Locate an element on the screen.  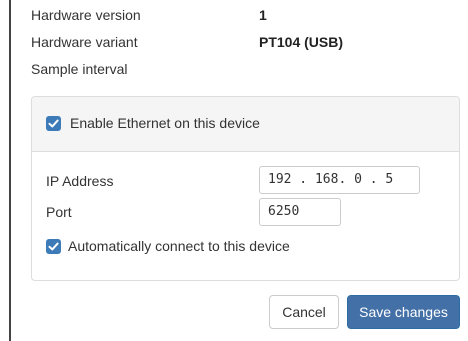
sample-interval-label: Sample interval is located at coordinates (79, 69).